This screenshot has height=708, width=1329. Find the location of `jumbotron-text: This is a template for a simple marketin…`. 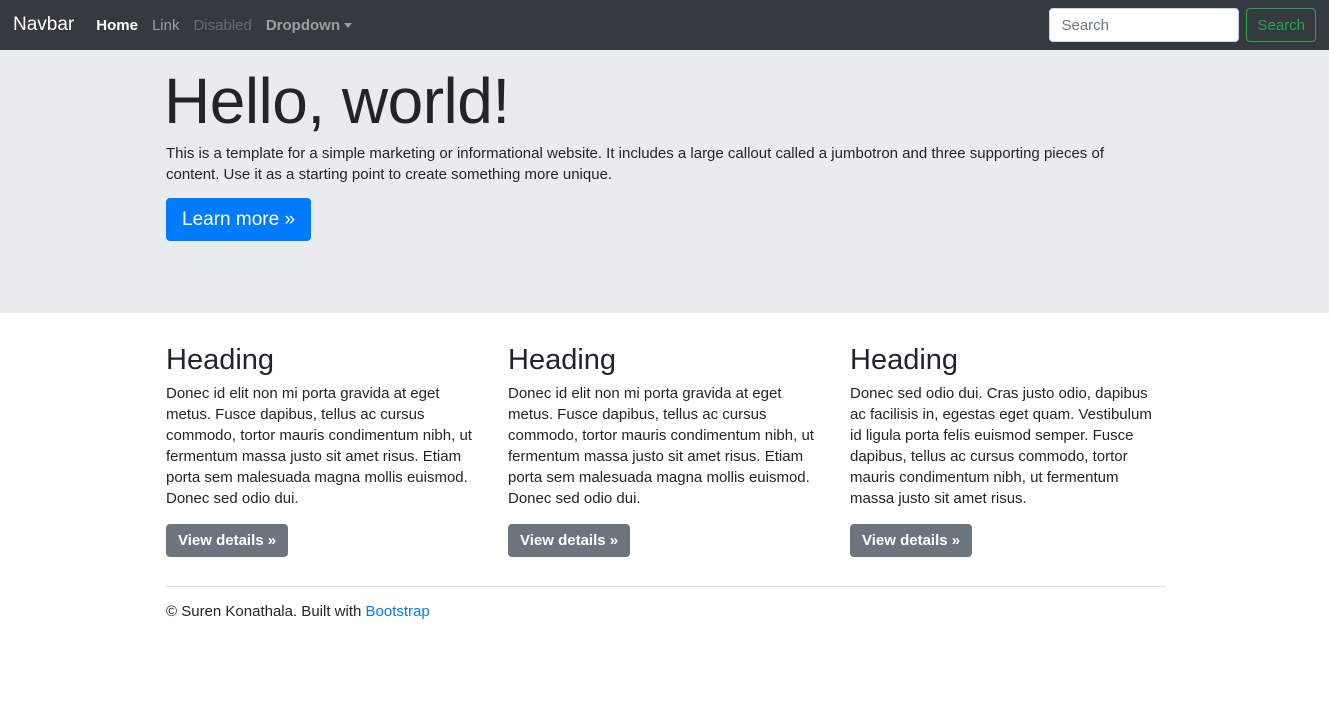

jumbotron-text: This is a template for a simple marketin… is located at coordinates (635, 164).